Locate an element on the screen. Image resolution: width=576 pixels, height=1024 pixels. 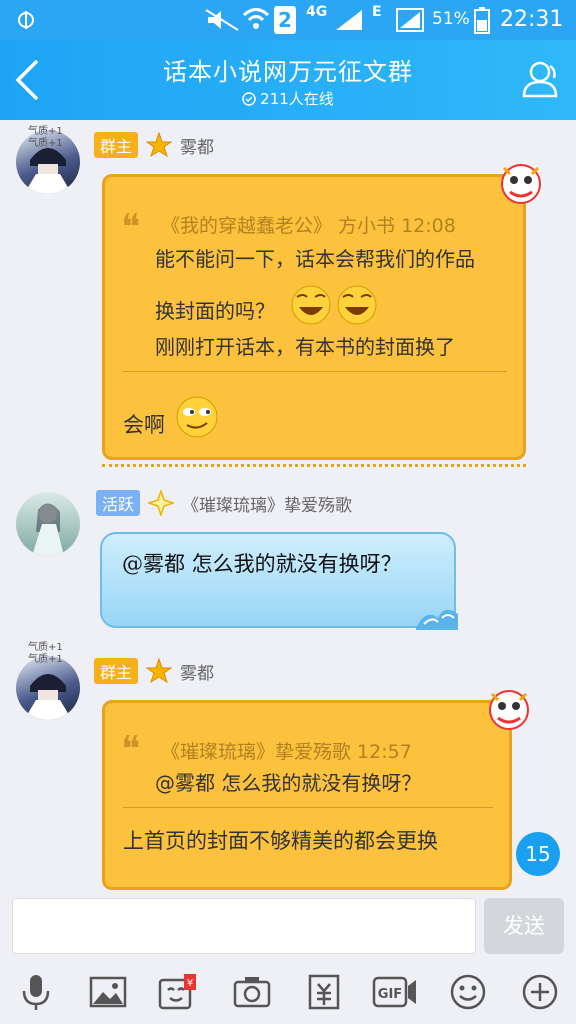
message-input is located at coordinates (244, 926).